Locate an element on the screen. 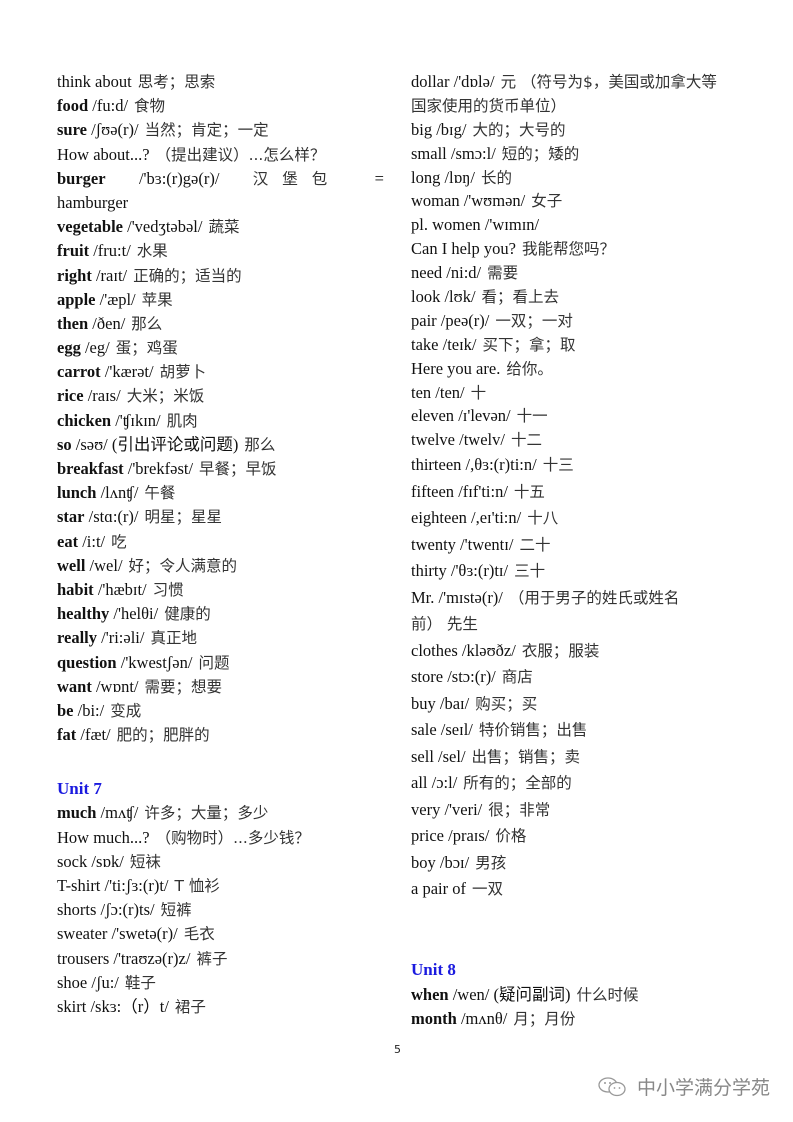  vocab-entry: clothes /kləʊðz/衣服；服装 is located at coordinates (576, 651).